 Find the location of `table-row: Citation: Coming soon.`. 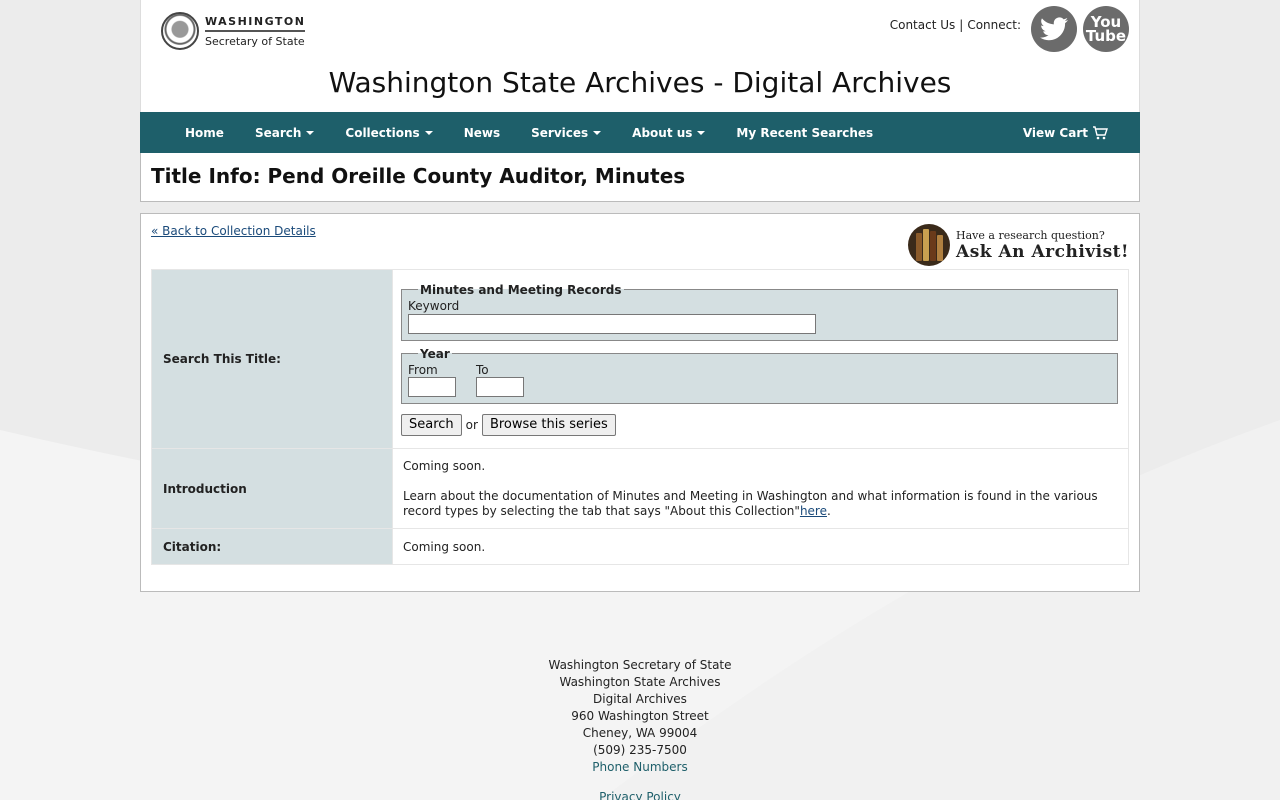

table-row: Citation: Coming soon. is located at coordinates (640, 546).